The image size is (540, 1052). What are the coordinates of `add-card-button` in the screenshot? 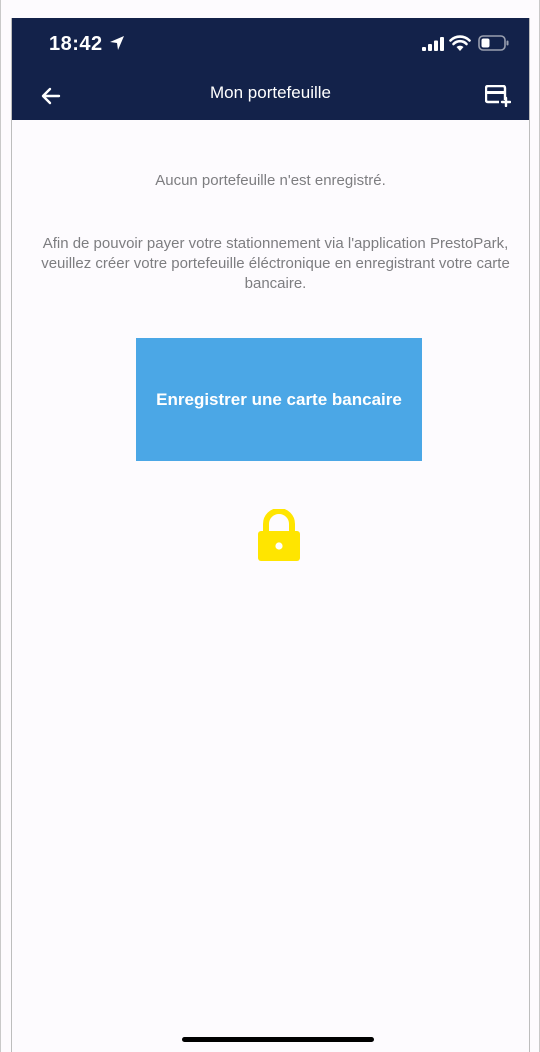 It's located at (498, 96).